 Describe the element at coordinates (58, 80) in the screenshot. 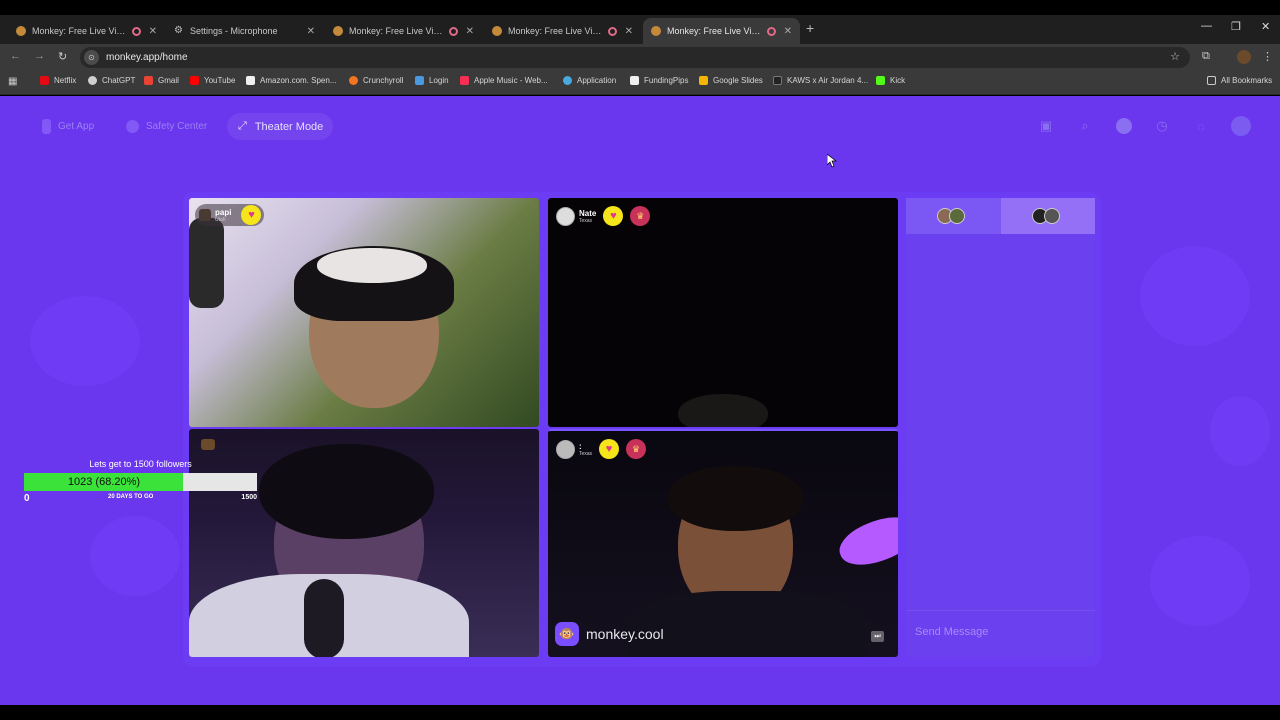

I see `bookmark-netflix: Netflix` at that location.